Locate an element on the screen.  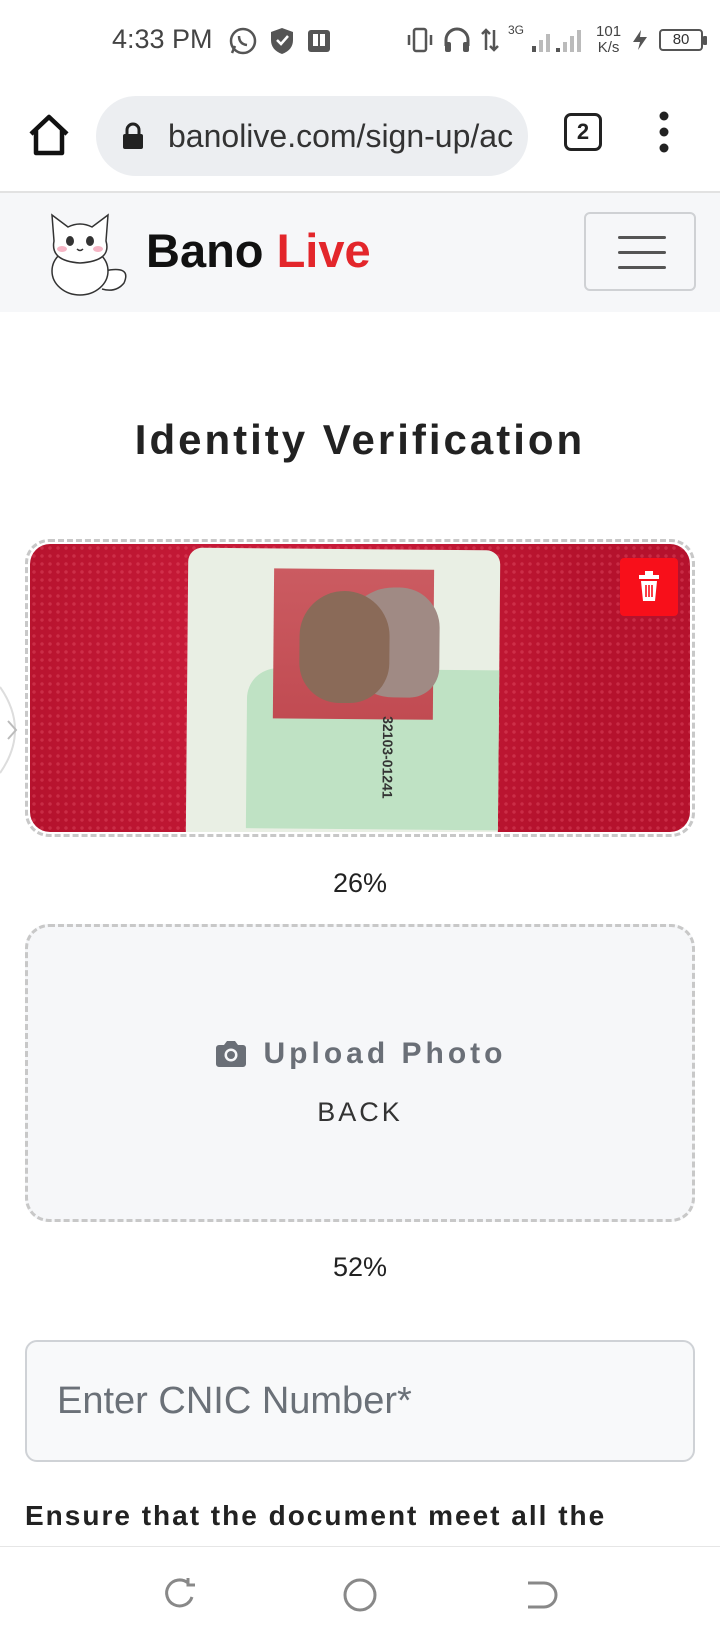
hamburger-menu-button is located at coordinates (640, 251).